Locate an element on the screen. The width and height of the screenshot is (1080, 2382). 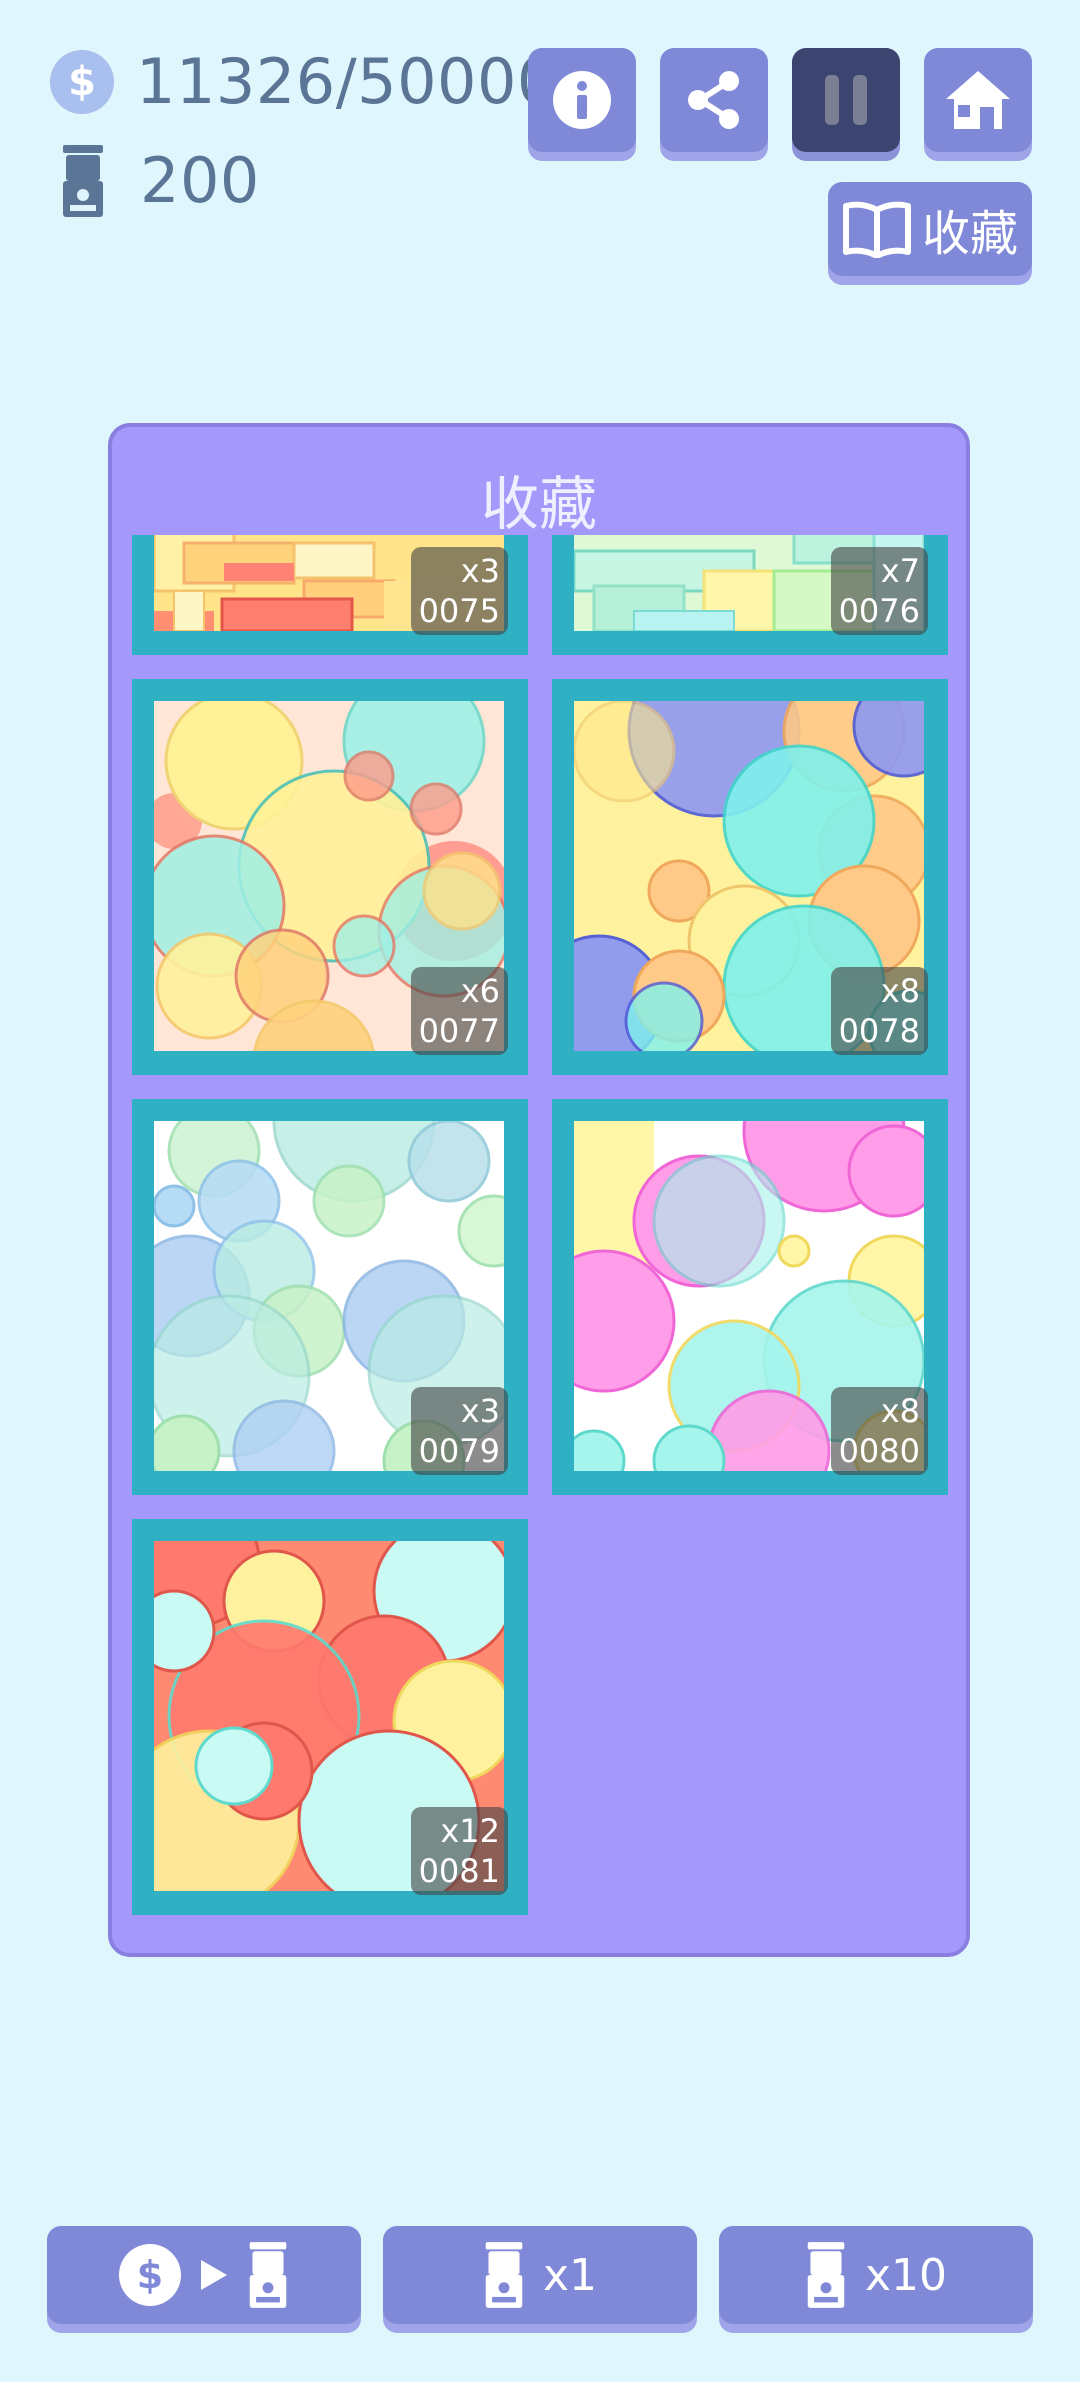
item-badge: x6 0077 is located at coordinates (459, 1011).